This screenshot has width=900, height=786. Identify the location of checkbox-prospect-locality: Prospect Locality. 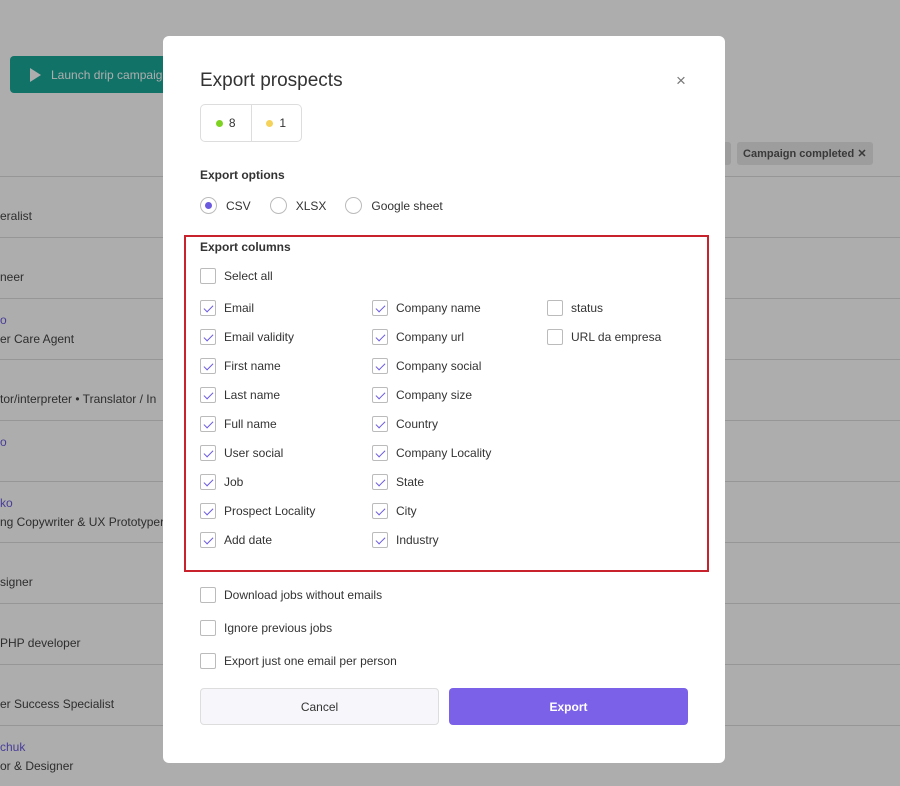
(257, 511).